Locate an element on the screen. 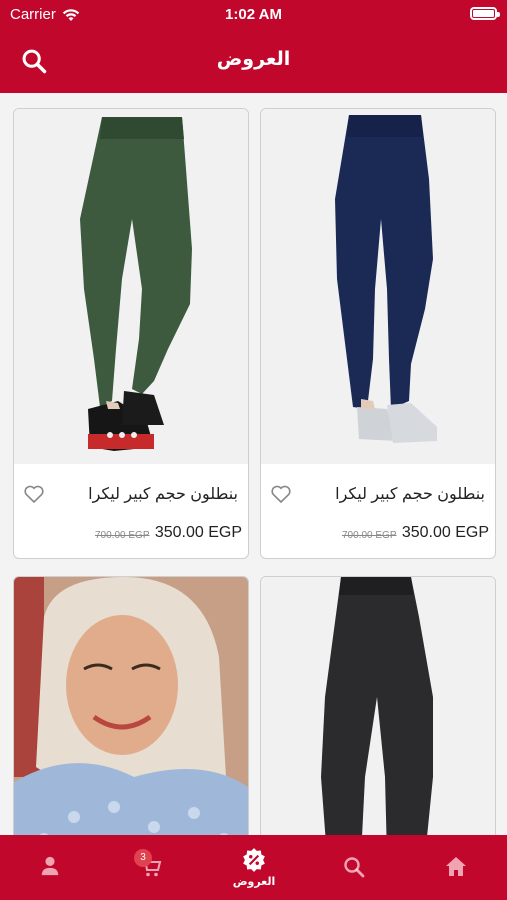  black-leggings-photo is located at coordinates (378, 706).